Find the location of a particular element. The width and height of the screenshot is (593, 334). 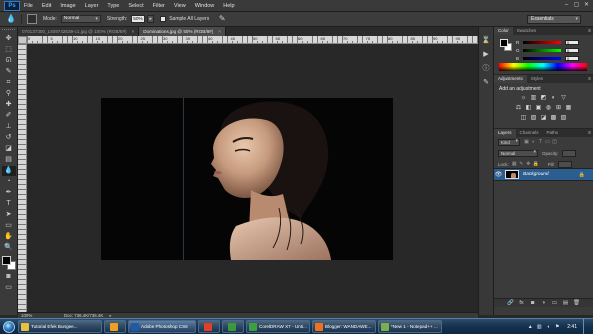

flag-icon: ⚑ is located at coordinates (557, 327).